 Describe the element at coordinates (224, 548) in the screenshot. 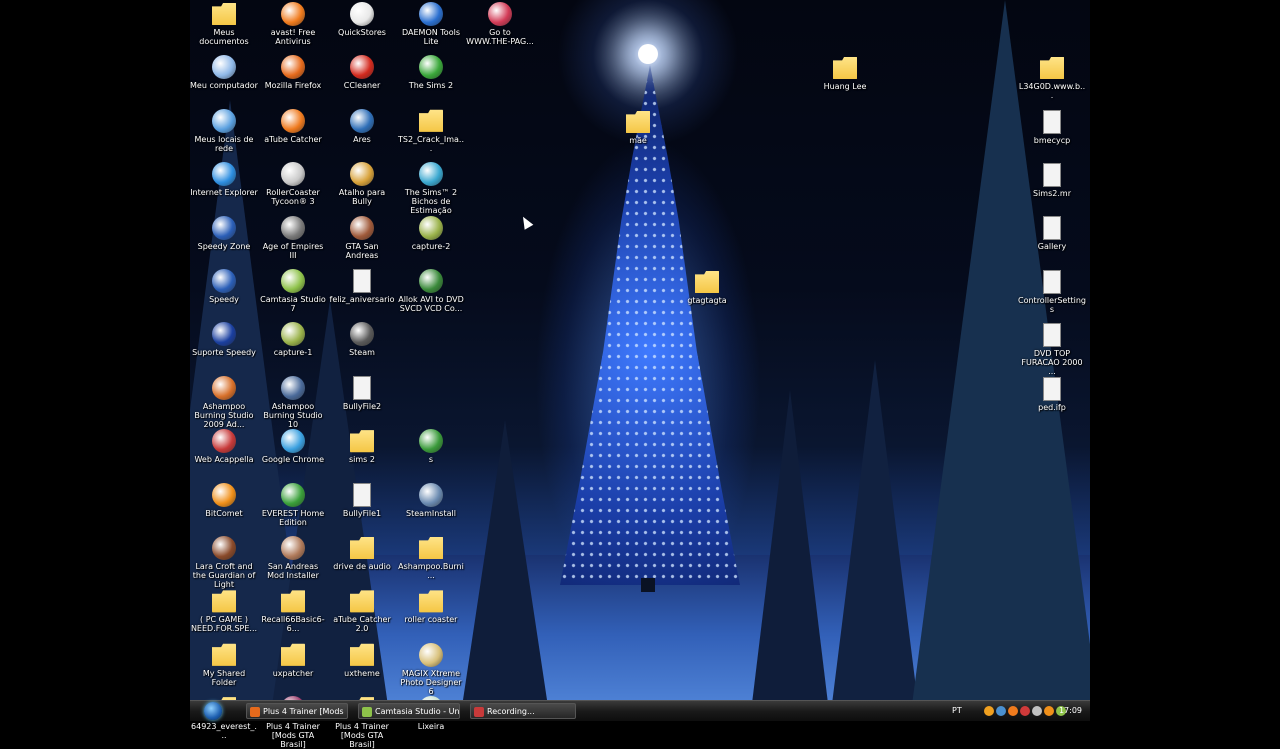

I see `lara-croft-icon` at that location.